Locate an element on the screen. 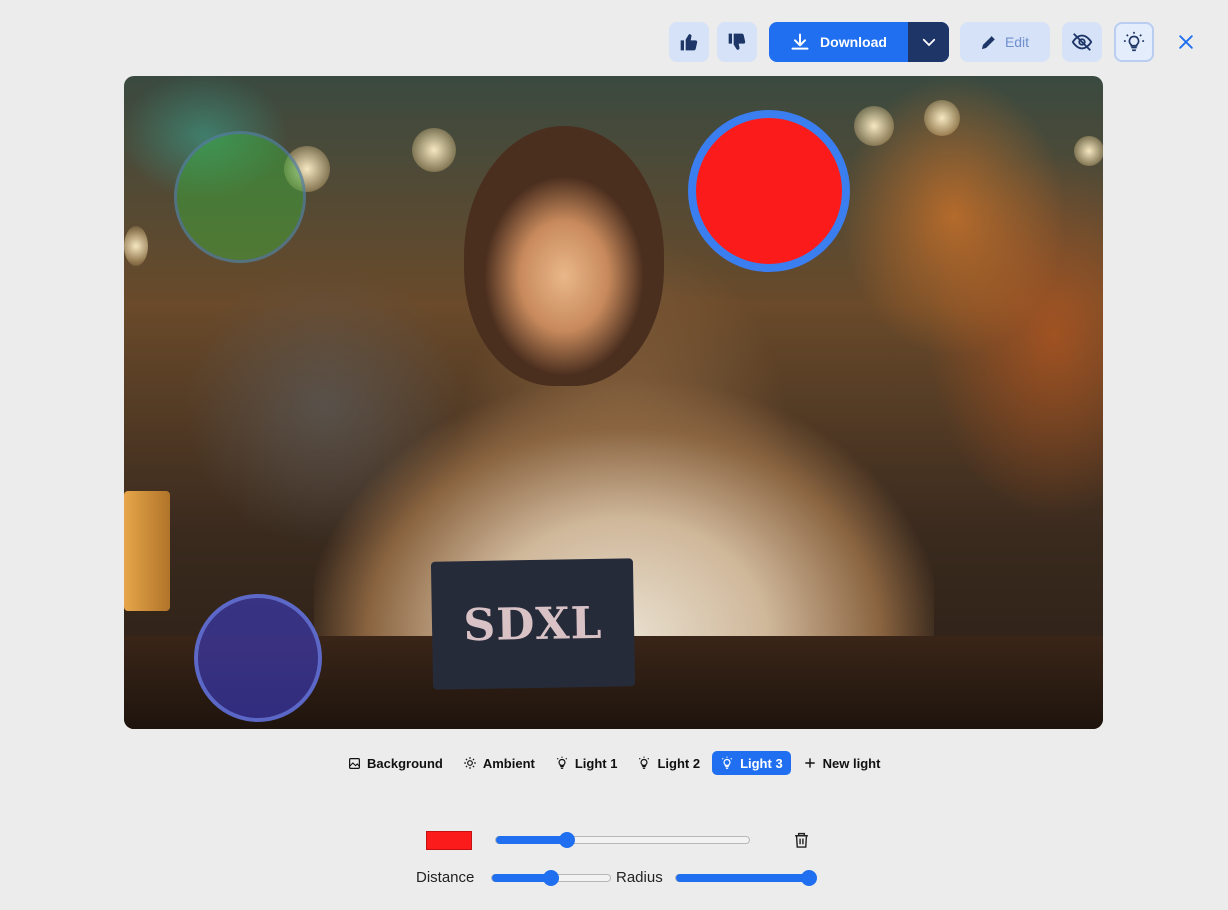  intensity-thumb is located at coordinates (566, 840).